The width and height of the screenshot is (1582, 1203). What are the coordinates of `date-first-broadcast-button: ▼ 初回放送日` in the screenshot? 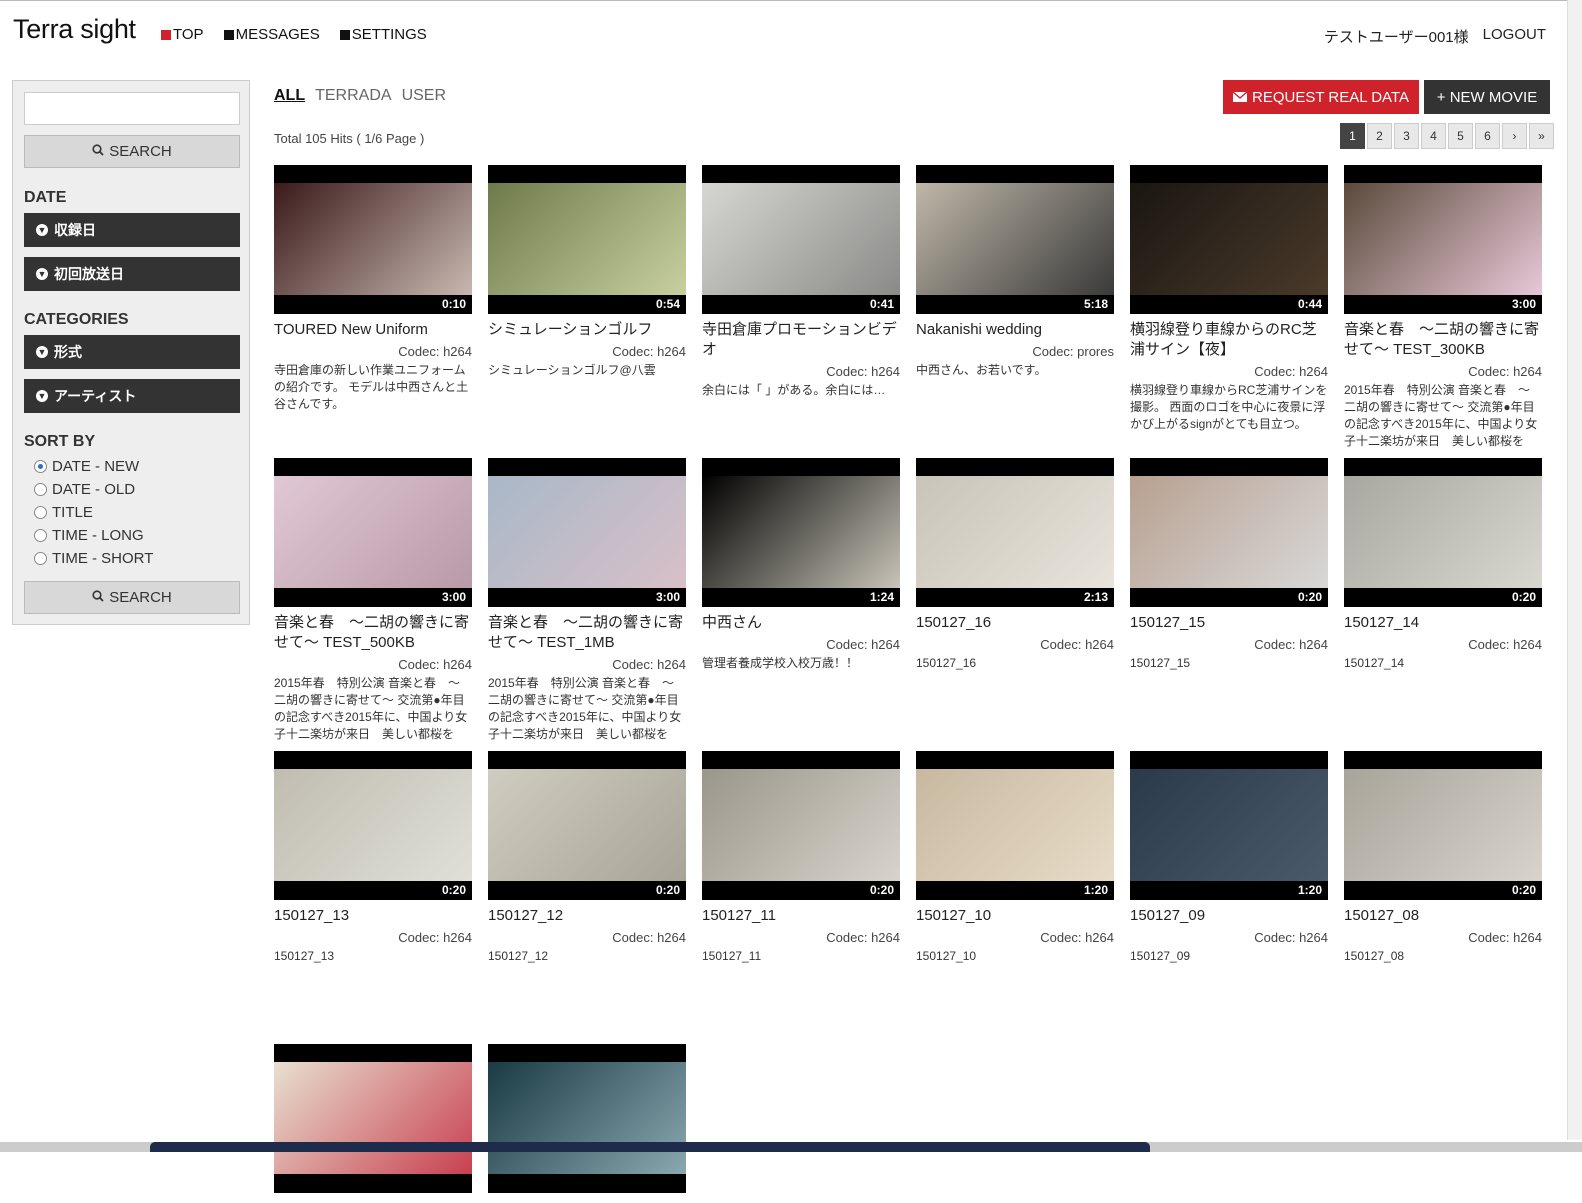 It's located at (132, 274).